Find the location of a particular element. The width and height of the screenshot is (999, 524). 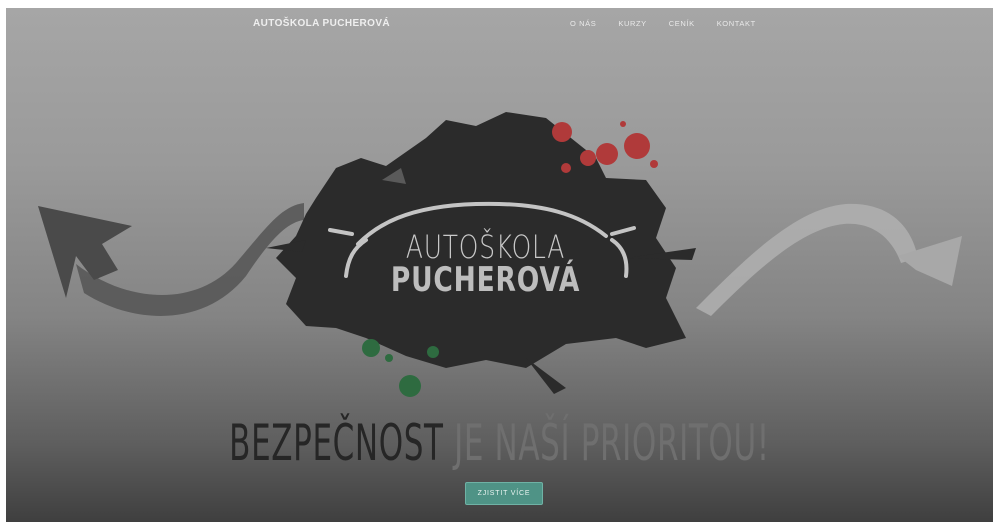

brand-logo-text: AUTOŠKOLA PUCHEROVÁ is located at coordinates (321, 23).